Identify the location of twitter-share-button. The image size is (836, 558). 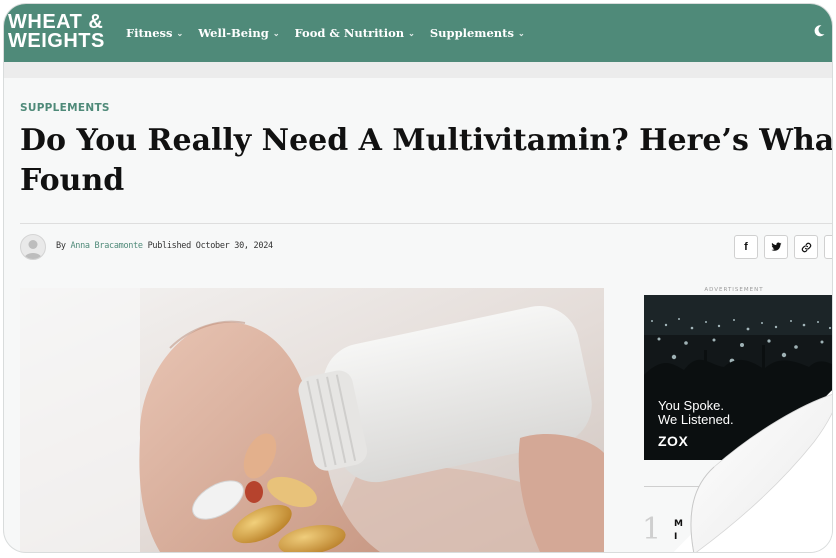
(776, 247).